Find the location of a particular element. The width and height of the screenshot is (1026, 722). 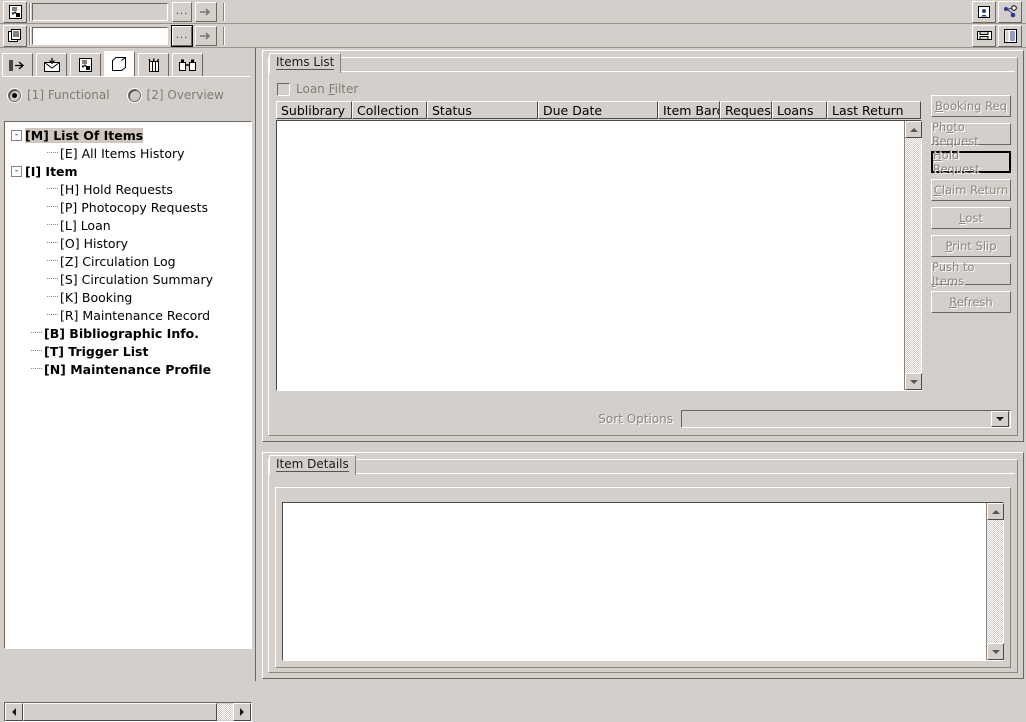

button-label: Lost is located at coordinates (971, 218).